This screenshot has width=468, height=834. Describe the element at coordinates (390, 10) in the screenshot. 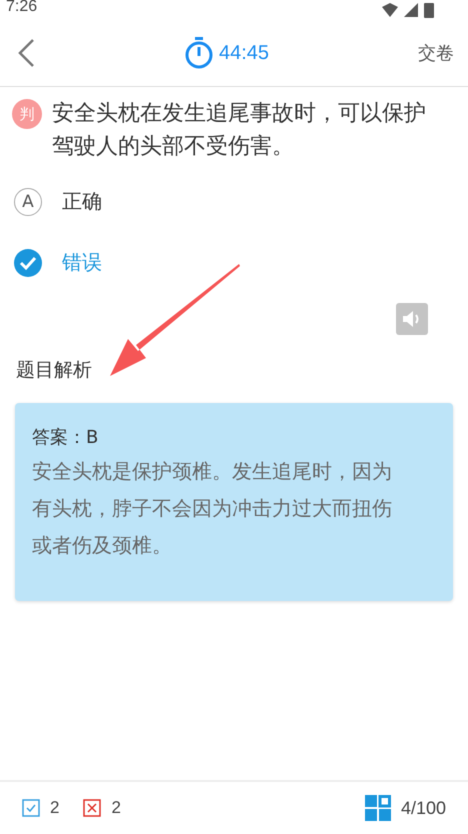

I see `wifi-icon` at that location.